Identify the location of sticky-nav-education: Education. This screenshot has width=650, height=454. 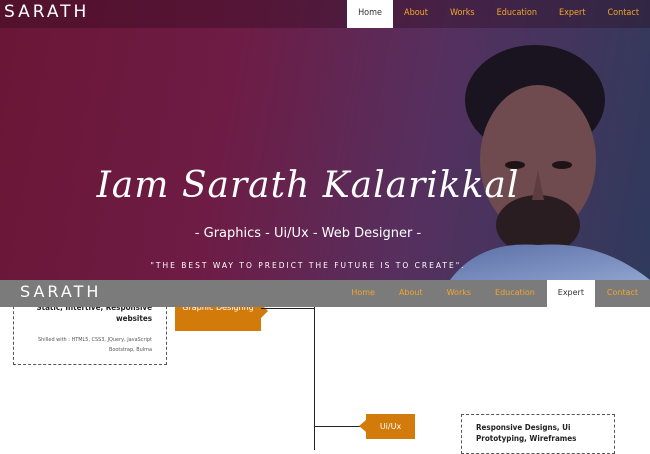
(515, 293).